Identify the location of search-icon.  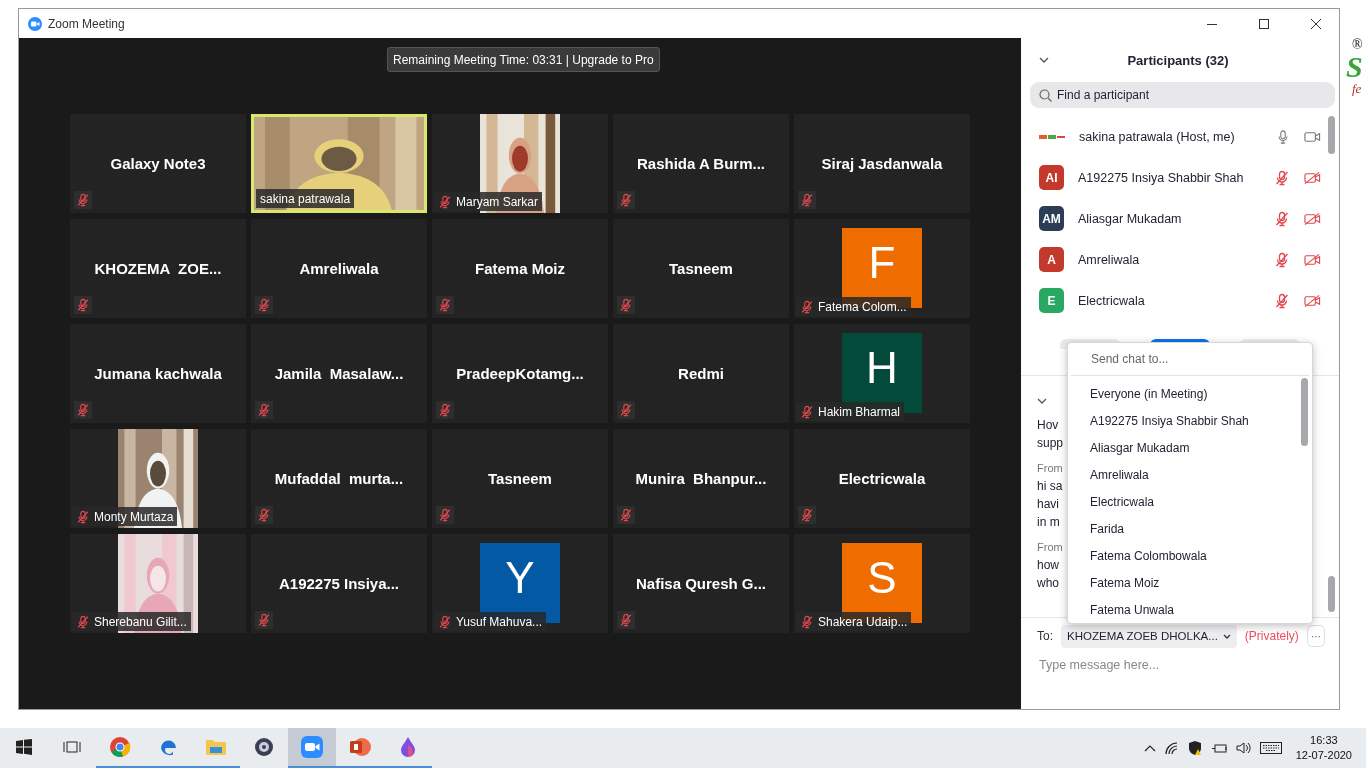
(1045, 95).